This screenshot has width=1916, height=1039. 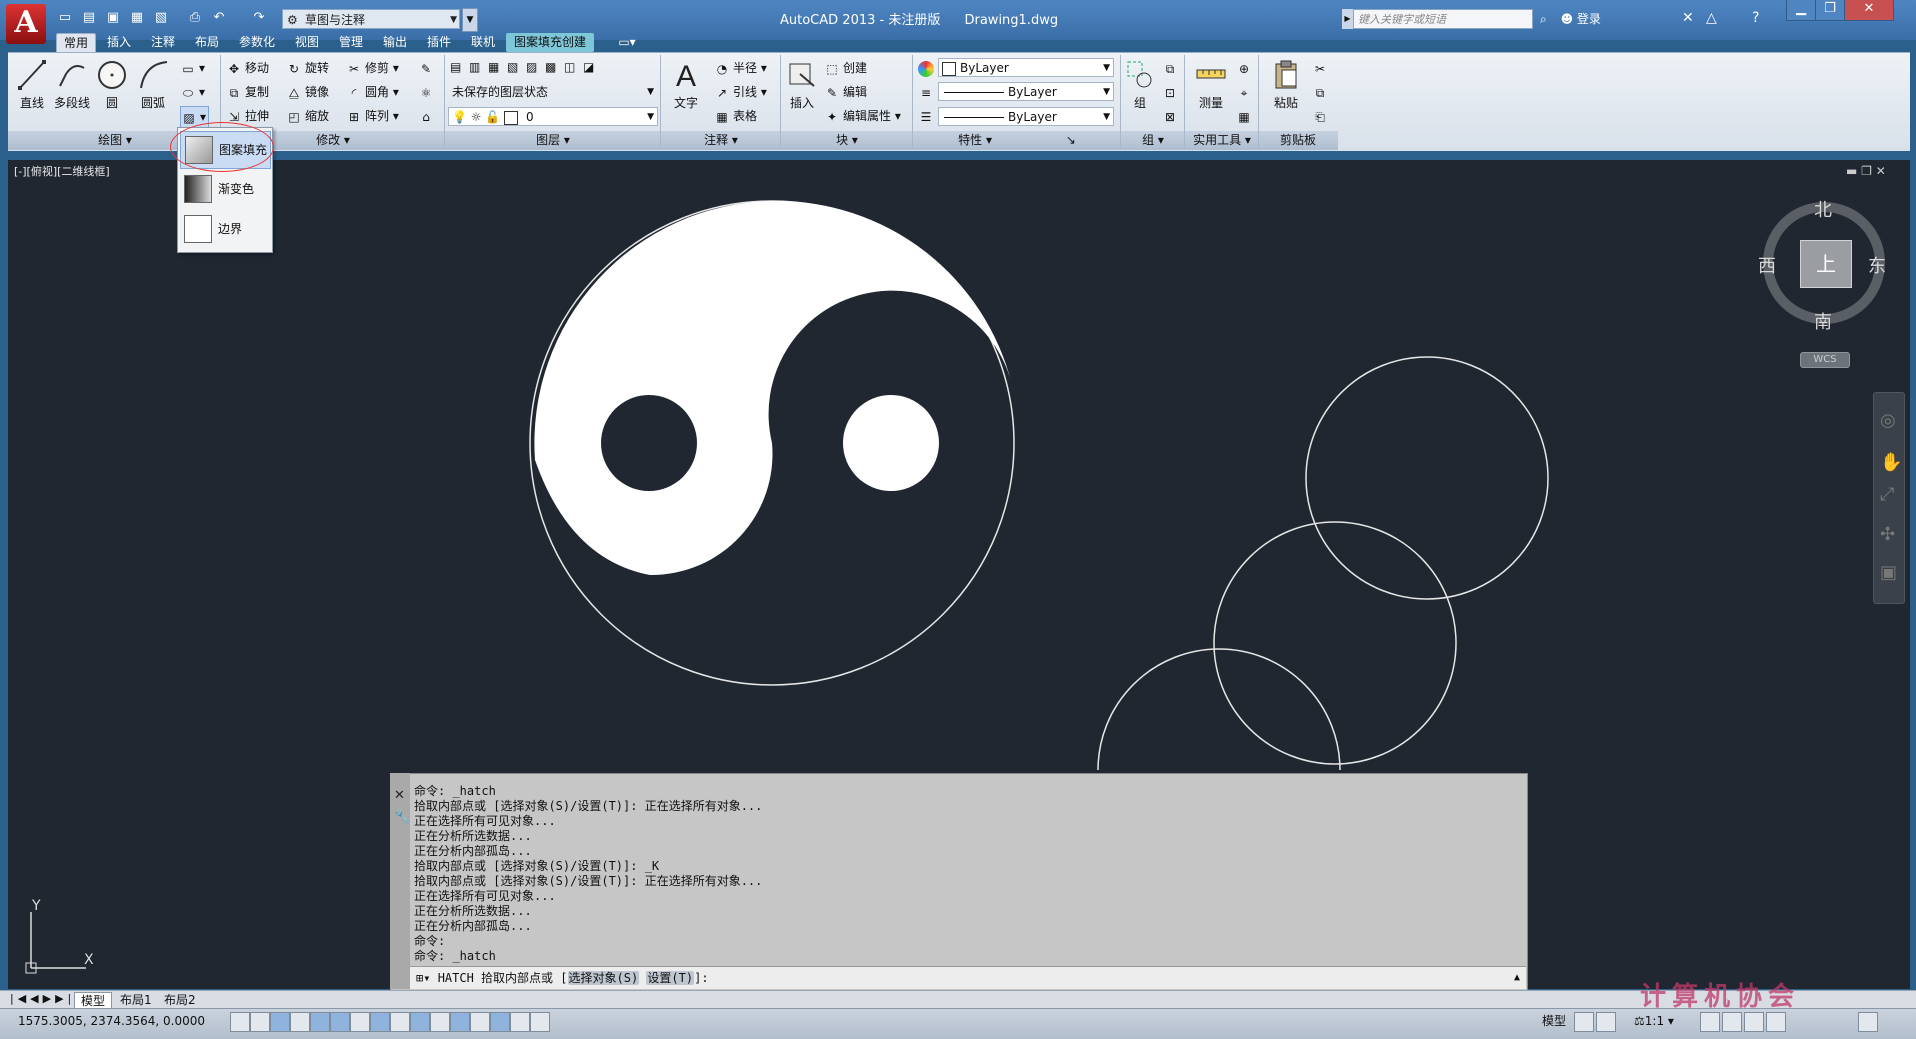 I want to click on command-prompt: HATCH 拾取内部点或 [, so click(x=502, y=978).